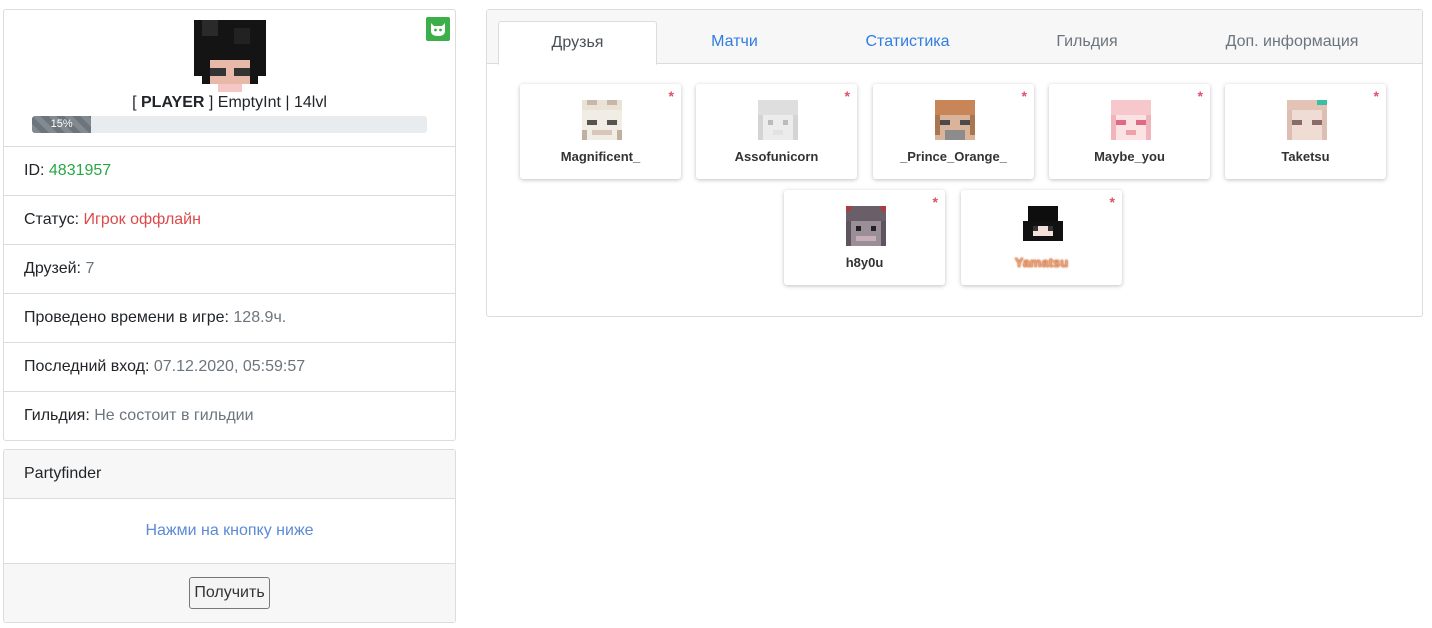 The image size is (1432, 628). Describe the element at coordinates (230, 56) in the screenshot. I see `player-avatar` at that location.